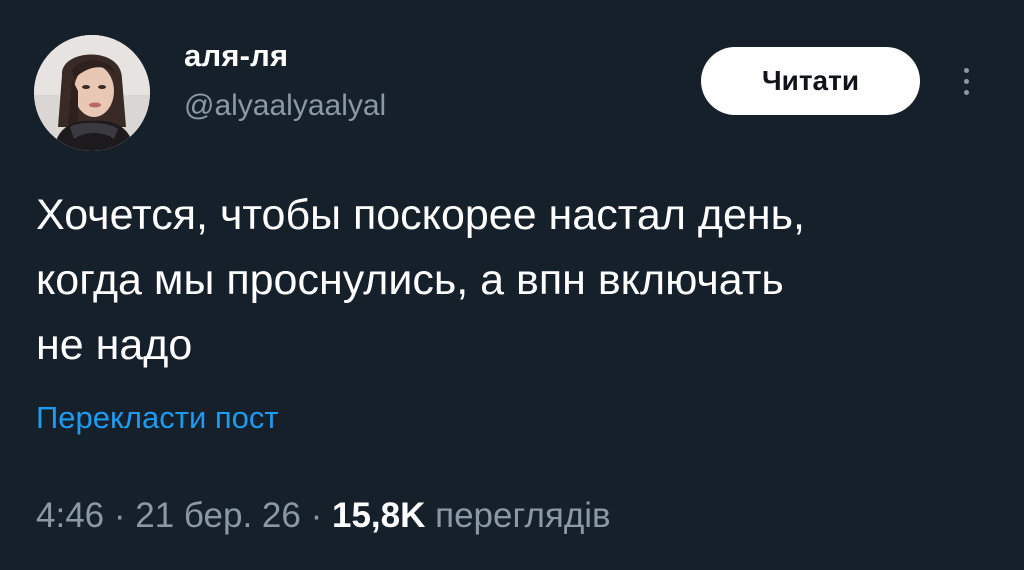 The height and width of the screenshot is (570, 1024). I want to click on translate-post-link: Перекласти пост, so click(157, 417).